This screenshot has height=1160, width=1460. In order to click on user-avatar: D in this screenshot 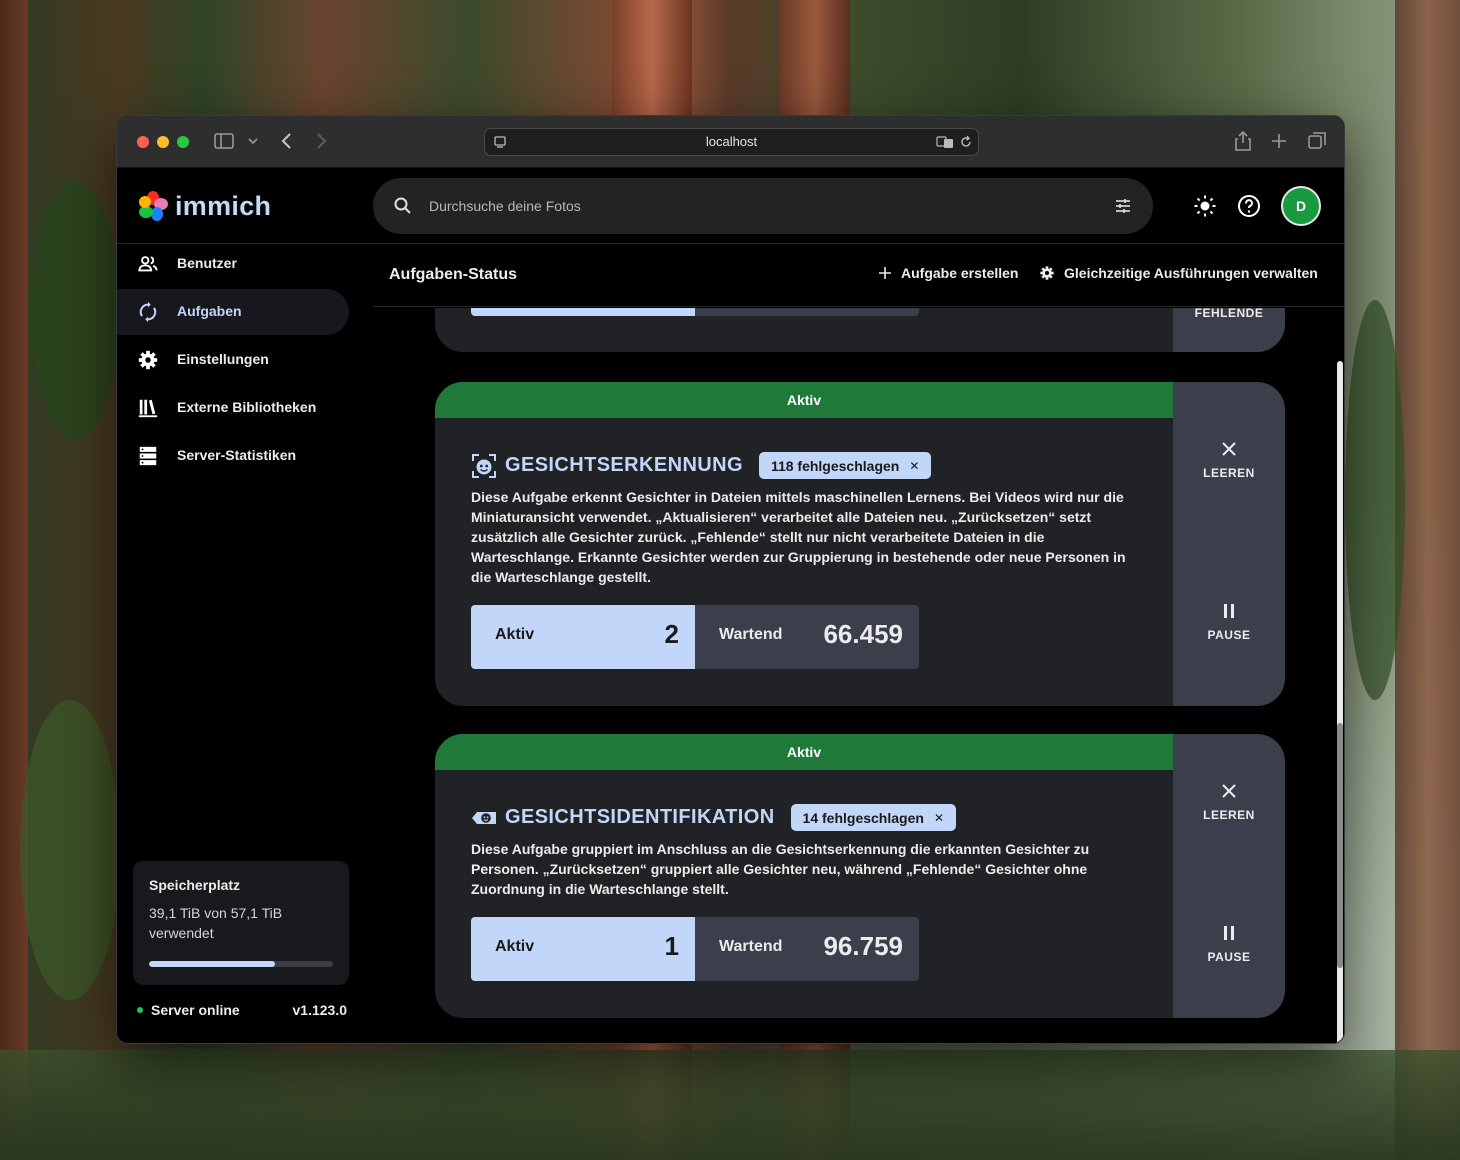, I will do `click(1301, 206)`.